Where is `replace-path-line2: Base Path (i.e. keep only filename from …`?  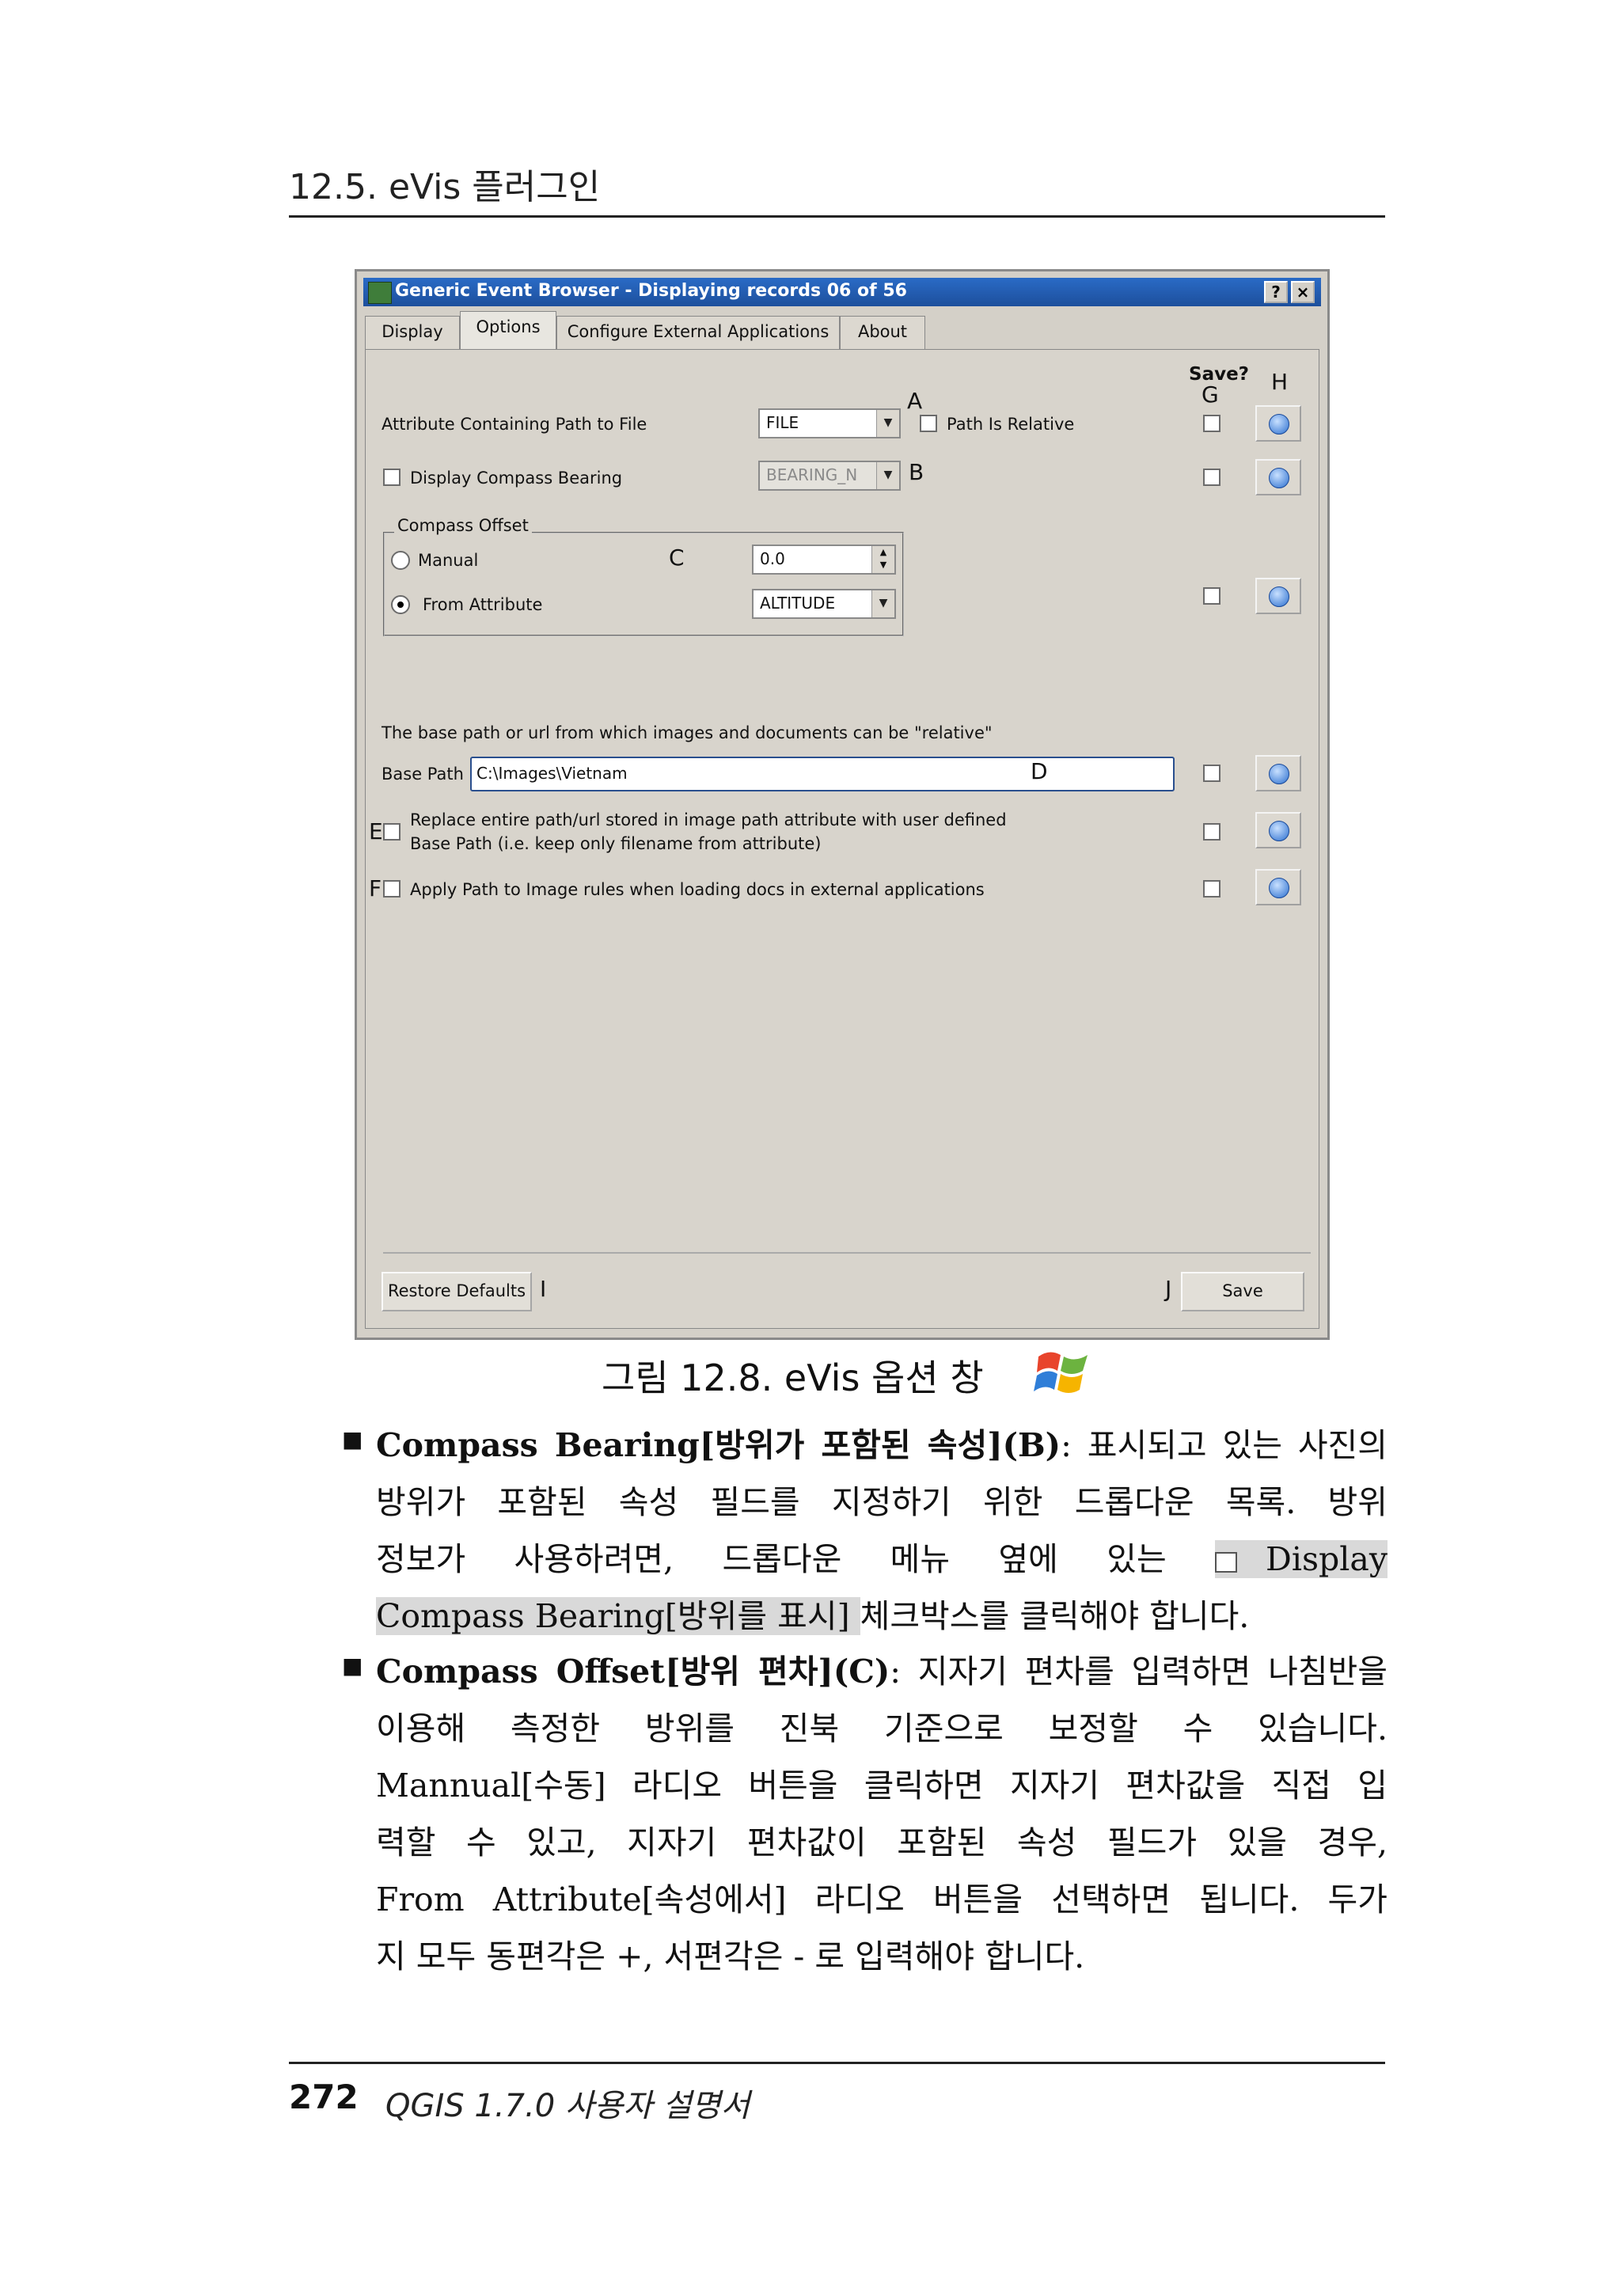 replace-path-line2: Base Path (i.e. keep only filename from … is located at coordinates (616, 843).